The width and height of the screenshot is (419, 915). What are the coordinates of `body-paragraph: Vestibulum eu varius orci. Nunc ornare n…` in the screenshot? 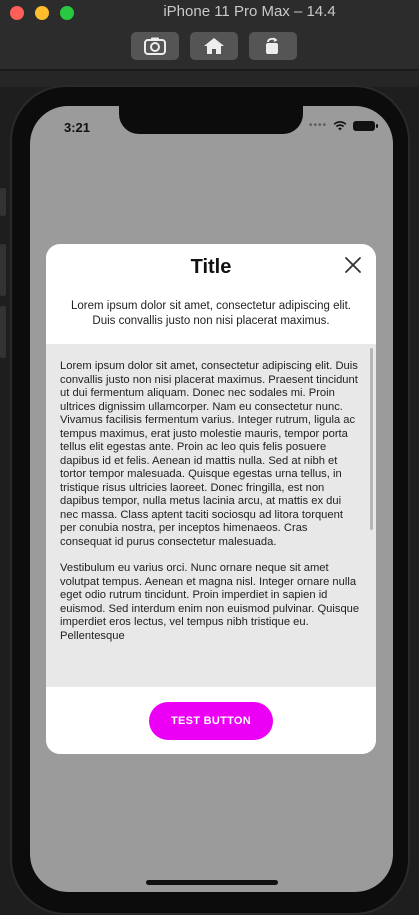 It's located at (210, 602).